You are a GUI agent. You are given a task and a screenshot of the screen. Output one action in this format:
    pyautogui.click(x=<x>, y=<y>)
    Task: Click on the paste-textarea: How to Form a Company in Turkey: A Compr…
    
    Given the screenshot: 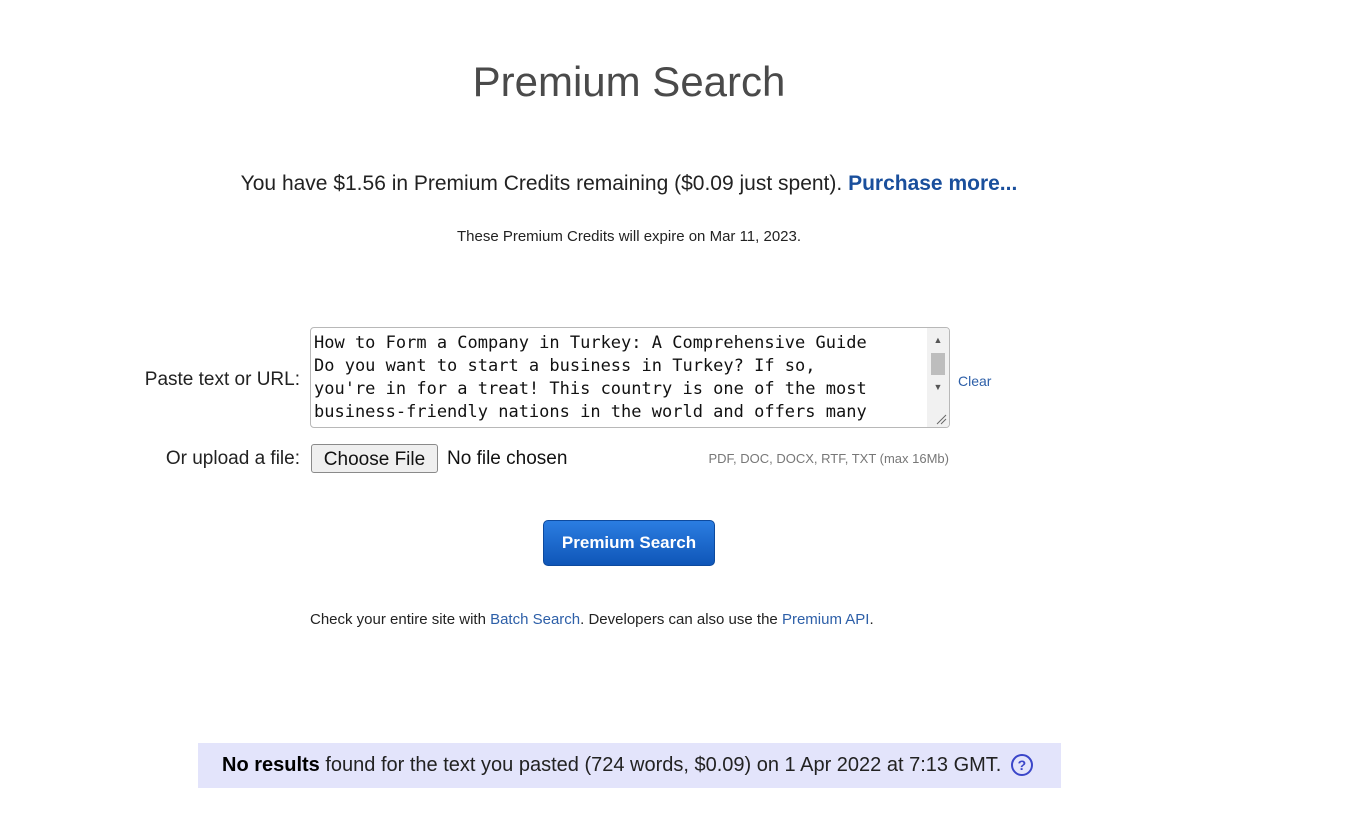 What is the action you would take?
    pyautogui.click(x=630, y=377)
    